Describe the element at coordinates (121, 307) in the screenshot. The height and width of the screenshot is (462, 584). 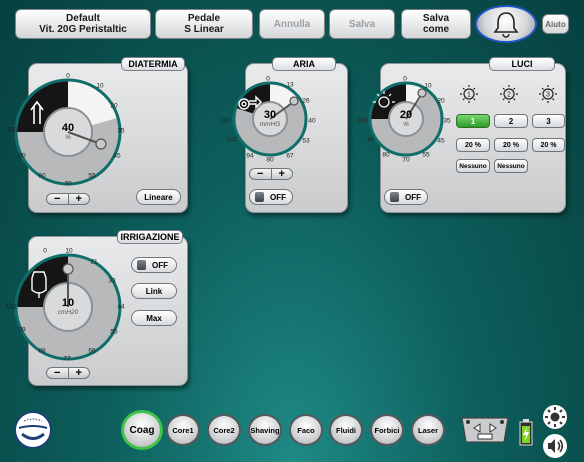
I see `irrigazione-tick: 44` at that location.